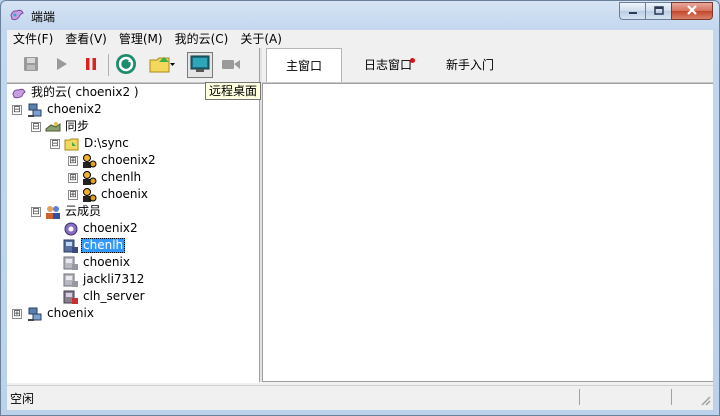  I want to click on tooltip: 远程桌面, so click(233, 91).